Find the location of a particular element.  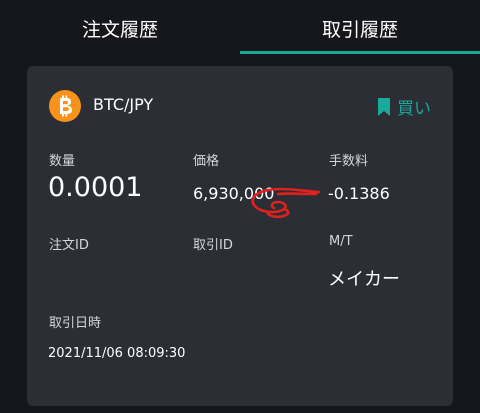

bitcoin-glyph is located at coordinates (66, 106).